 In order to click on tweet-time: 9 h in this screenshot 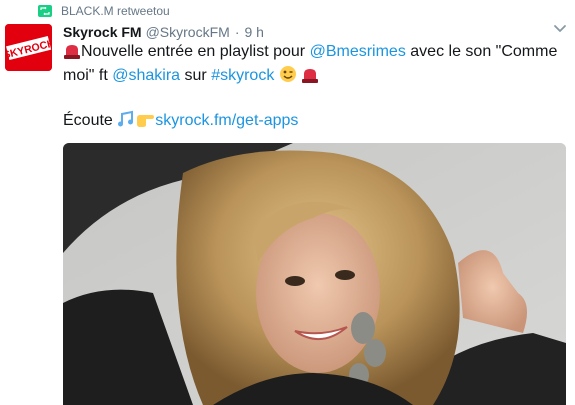, I will do `click(253, 32)`.